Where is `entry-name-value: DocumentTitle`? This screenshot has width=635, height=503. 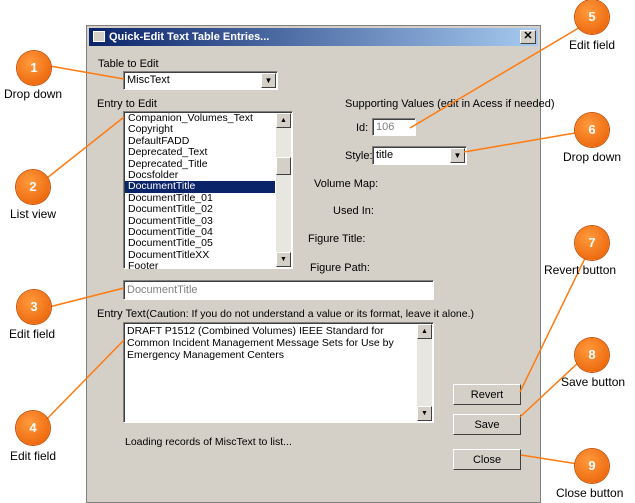
entry-name-value: DocumentTitle is located at coordinates (162, 290).